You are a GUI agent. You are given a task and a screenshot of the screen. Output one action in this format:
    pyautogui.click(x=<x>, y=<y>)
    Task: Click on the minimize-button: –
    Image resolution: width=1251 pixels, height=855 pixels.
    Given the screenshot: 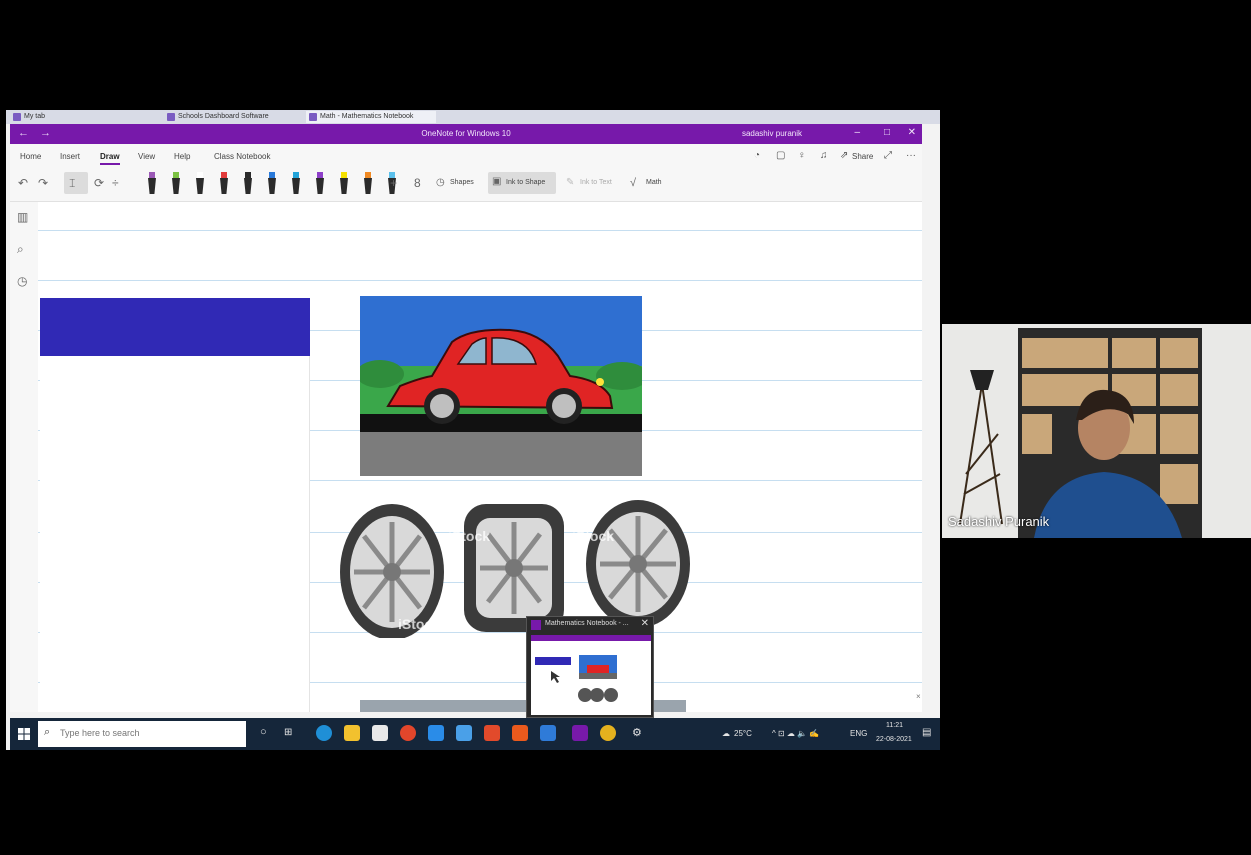 What is the action you would take?
    pyautogui.click(x=857, y=132)
    